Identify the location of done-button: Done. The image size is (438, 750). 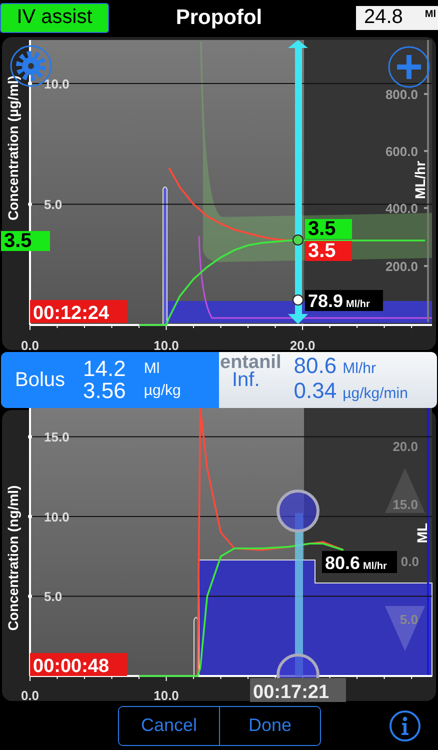
(269, 725).